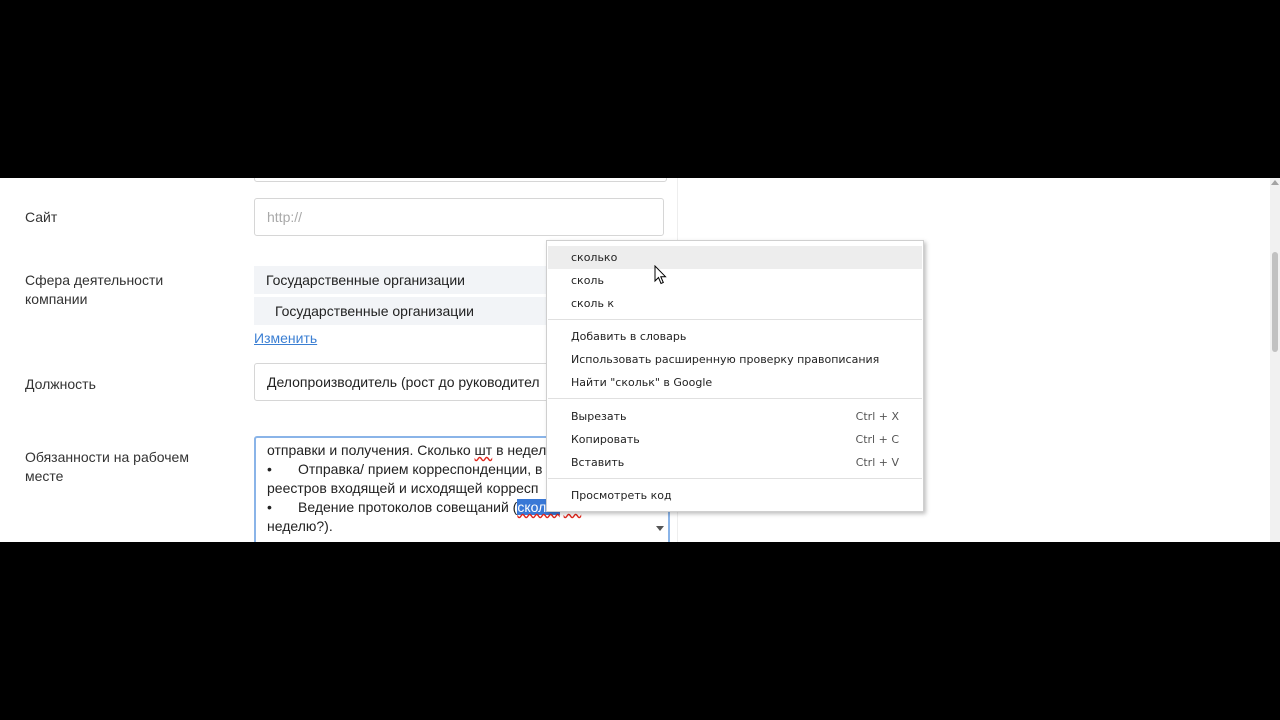  I want to click on mouse-cursor-icon, so click(660, 275).